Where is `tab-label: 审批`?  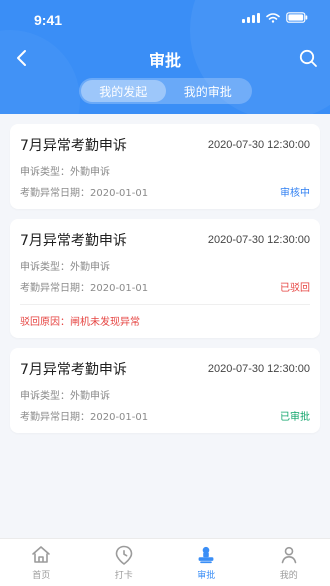
tab-label: 审批 is located at coordinates (206, 576).